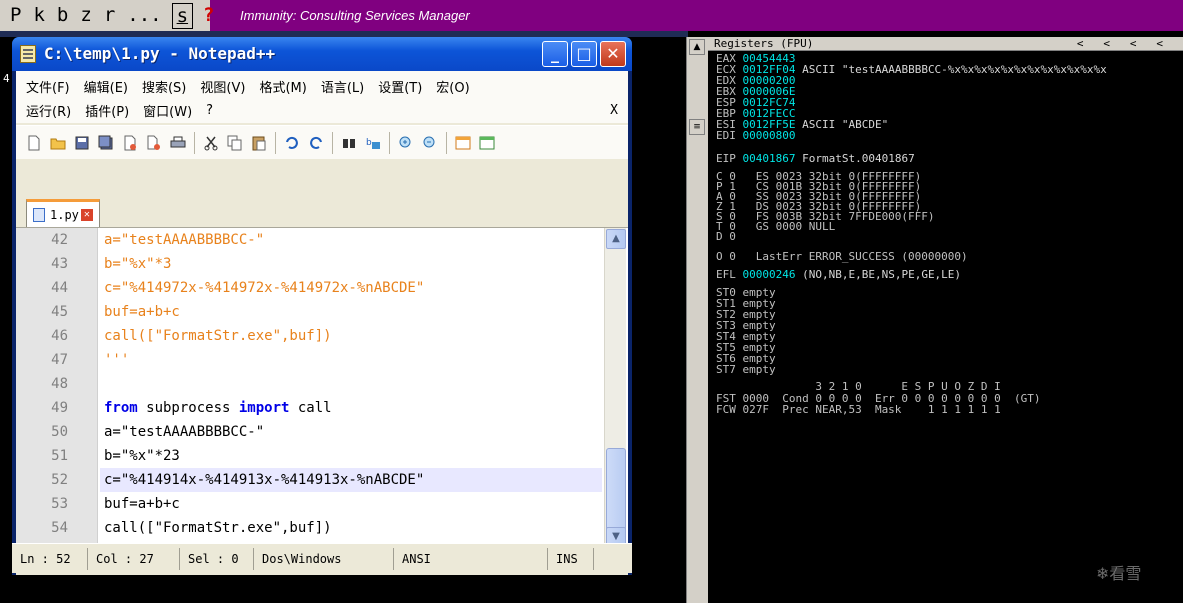  I want to click on copy-icon, so click(235, 143).